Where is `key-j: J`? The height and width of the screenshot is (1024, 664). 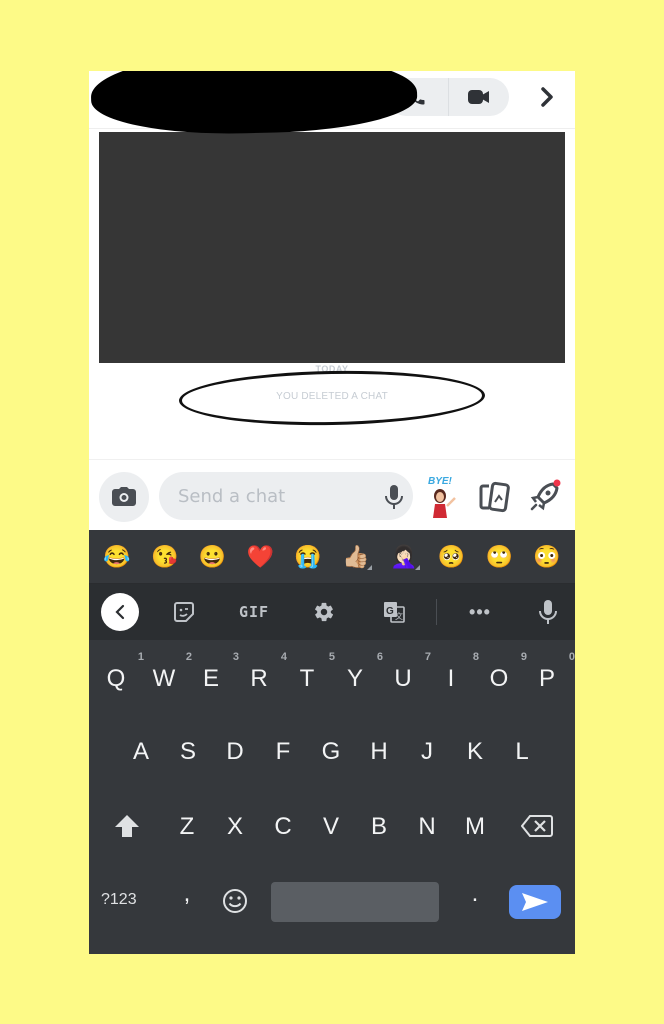
key-j: J is located at coordinates (427, 752).